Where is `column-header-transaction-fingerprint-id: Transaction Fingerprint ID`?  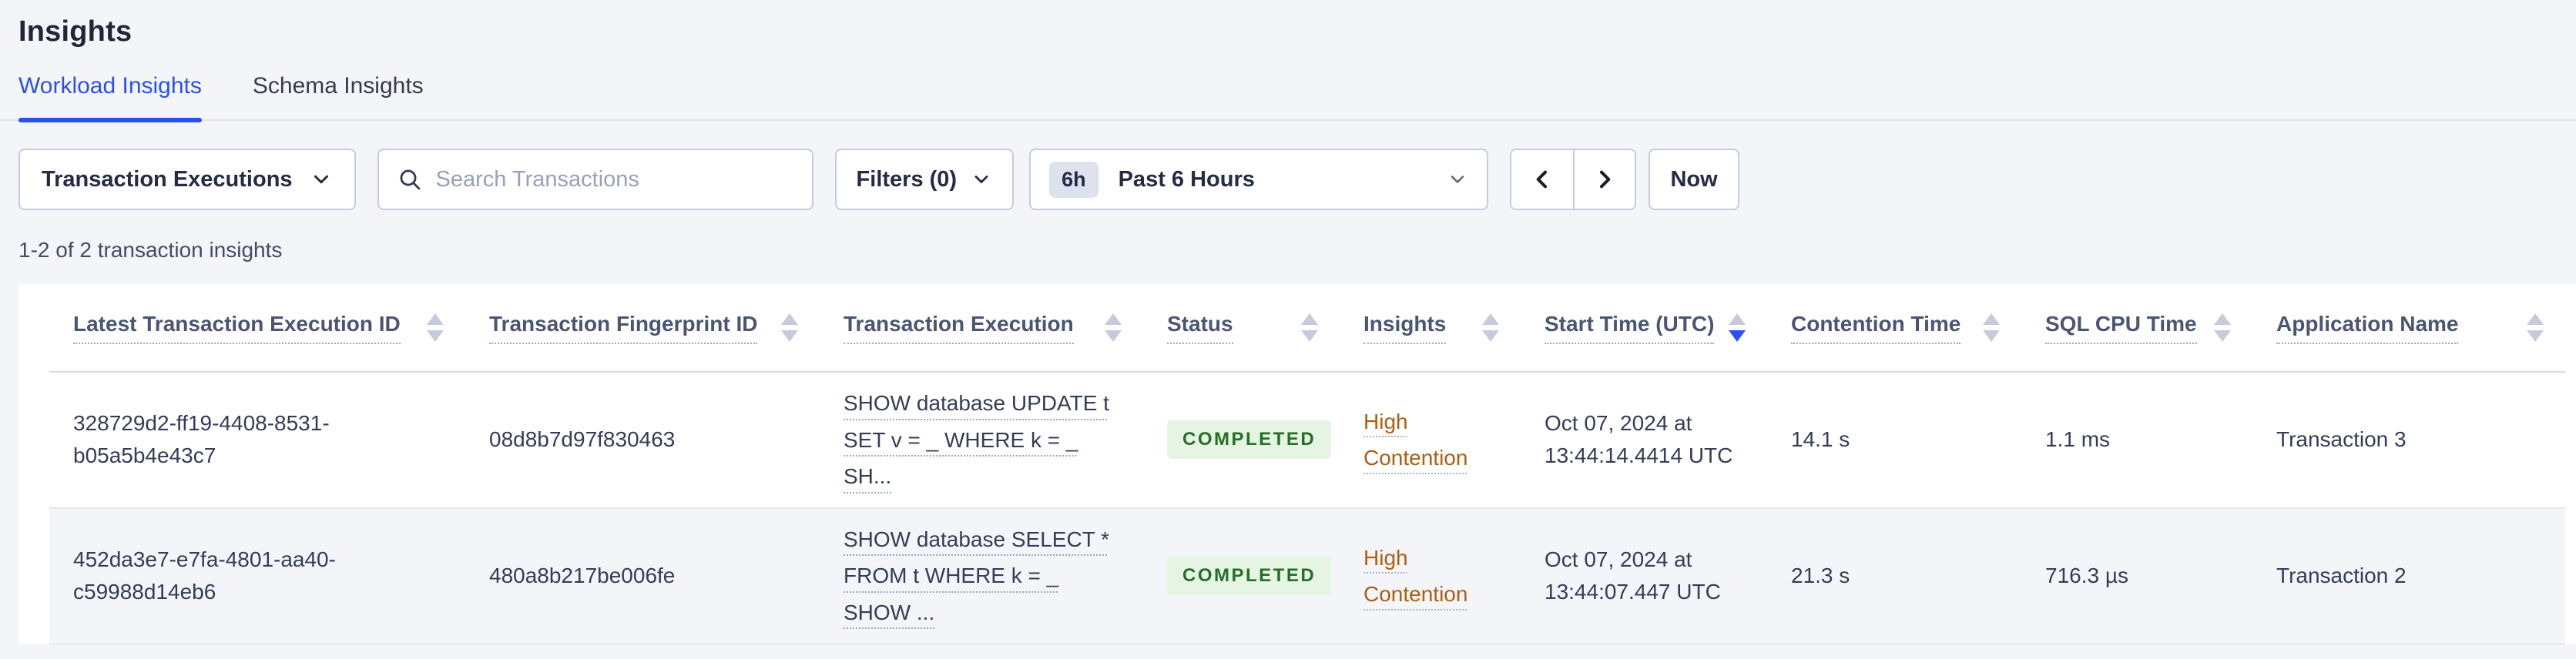 column-header-transaction-fingerprint-id: Transaction Fingerprint ID is located at coordinates (642, 328).